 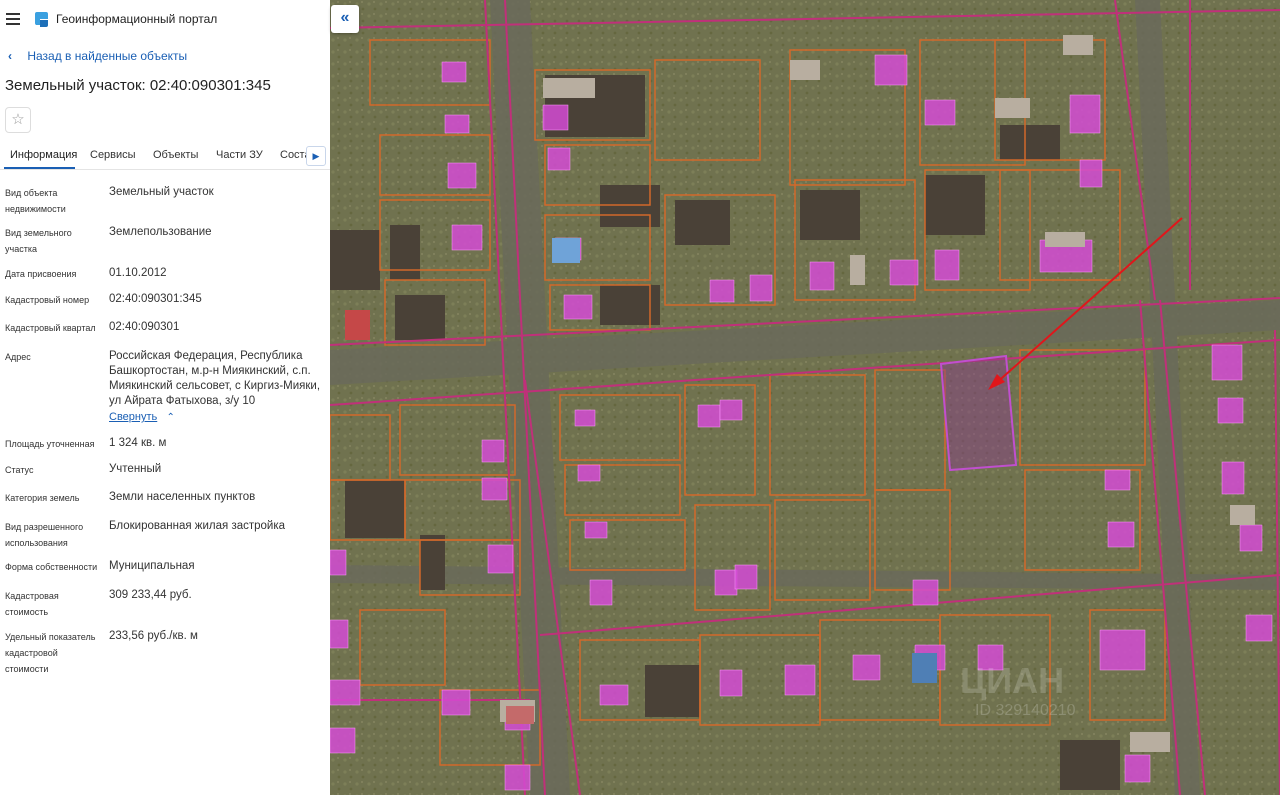 I want to click on detail-label: Вид объекта недвижимости, so click(x=35, y=201).